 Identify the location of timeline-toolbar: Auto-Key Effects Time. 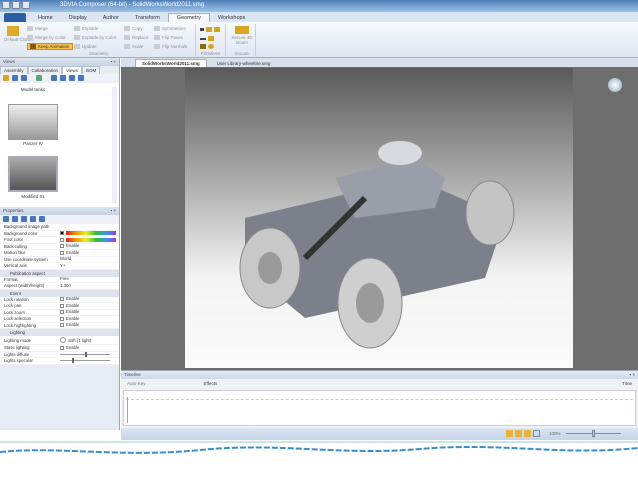
(379, 383).